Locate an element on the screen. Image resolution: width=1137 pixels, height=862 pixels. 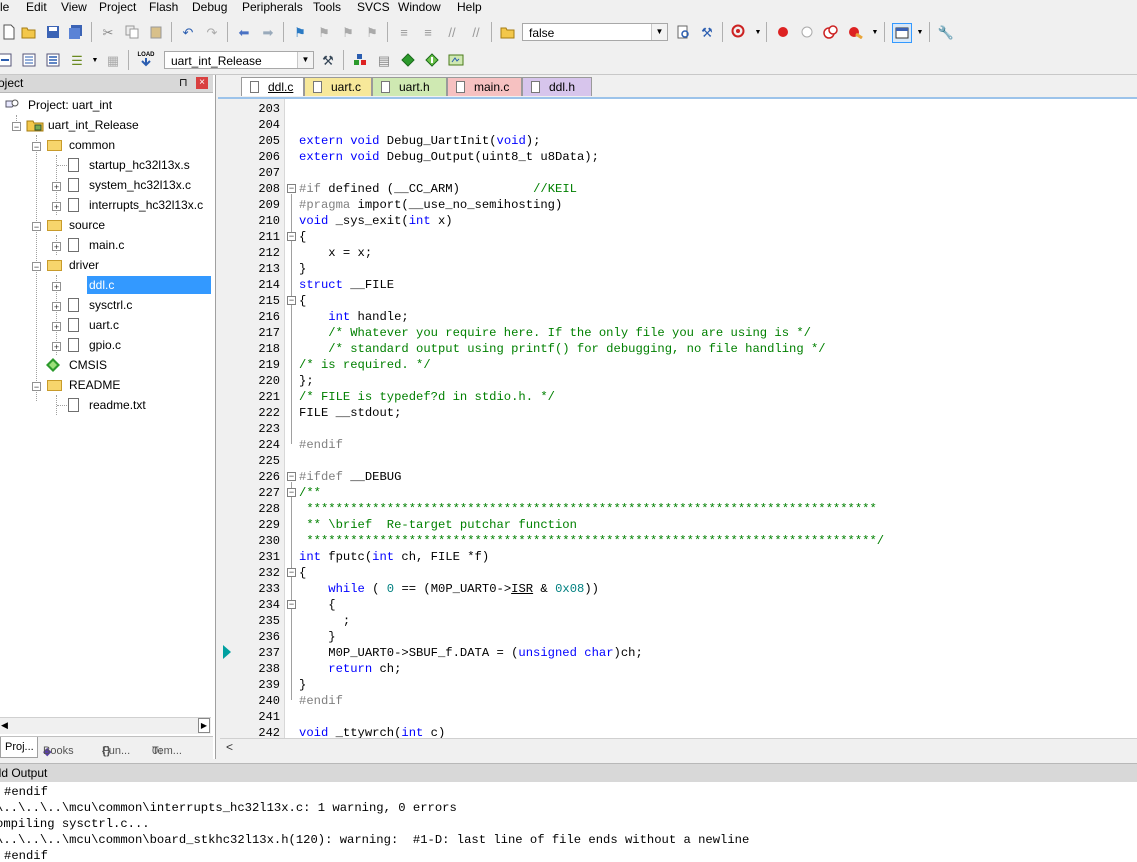
undo-icon: ↶ is located at coordinates (188, 32).